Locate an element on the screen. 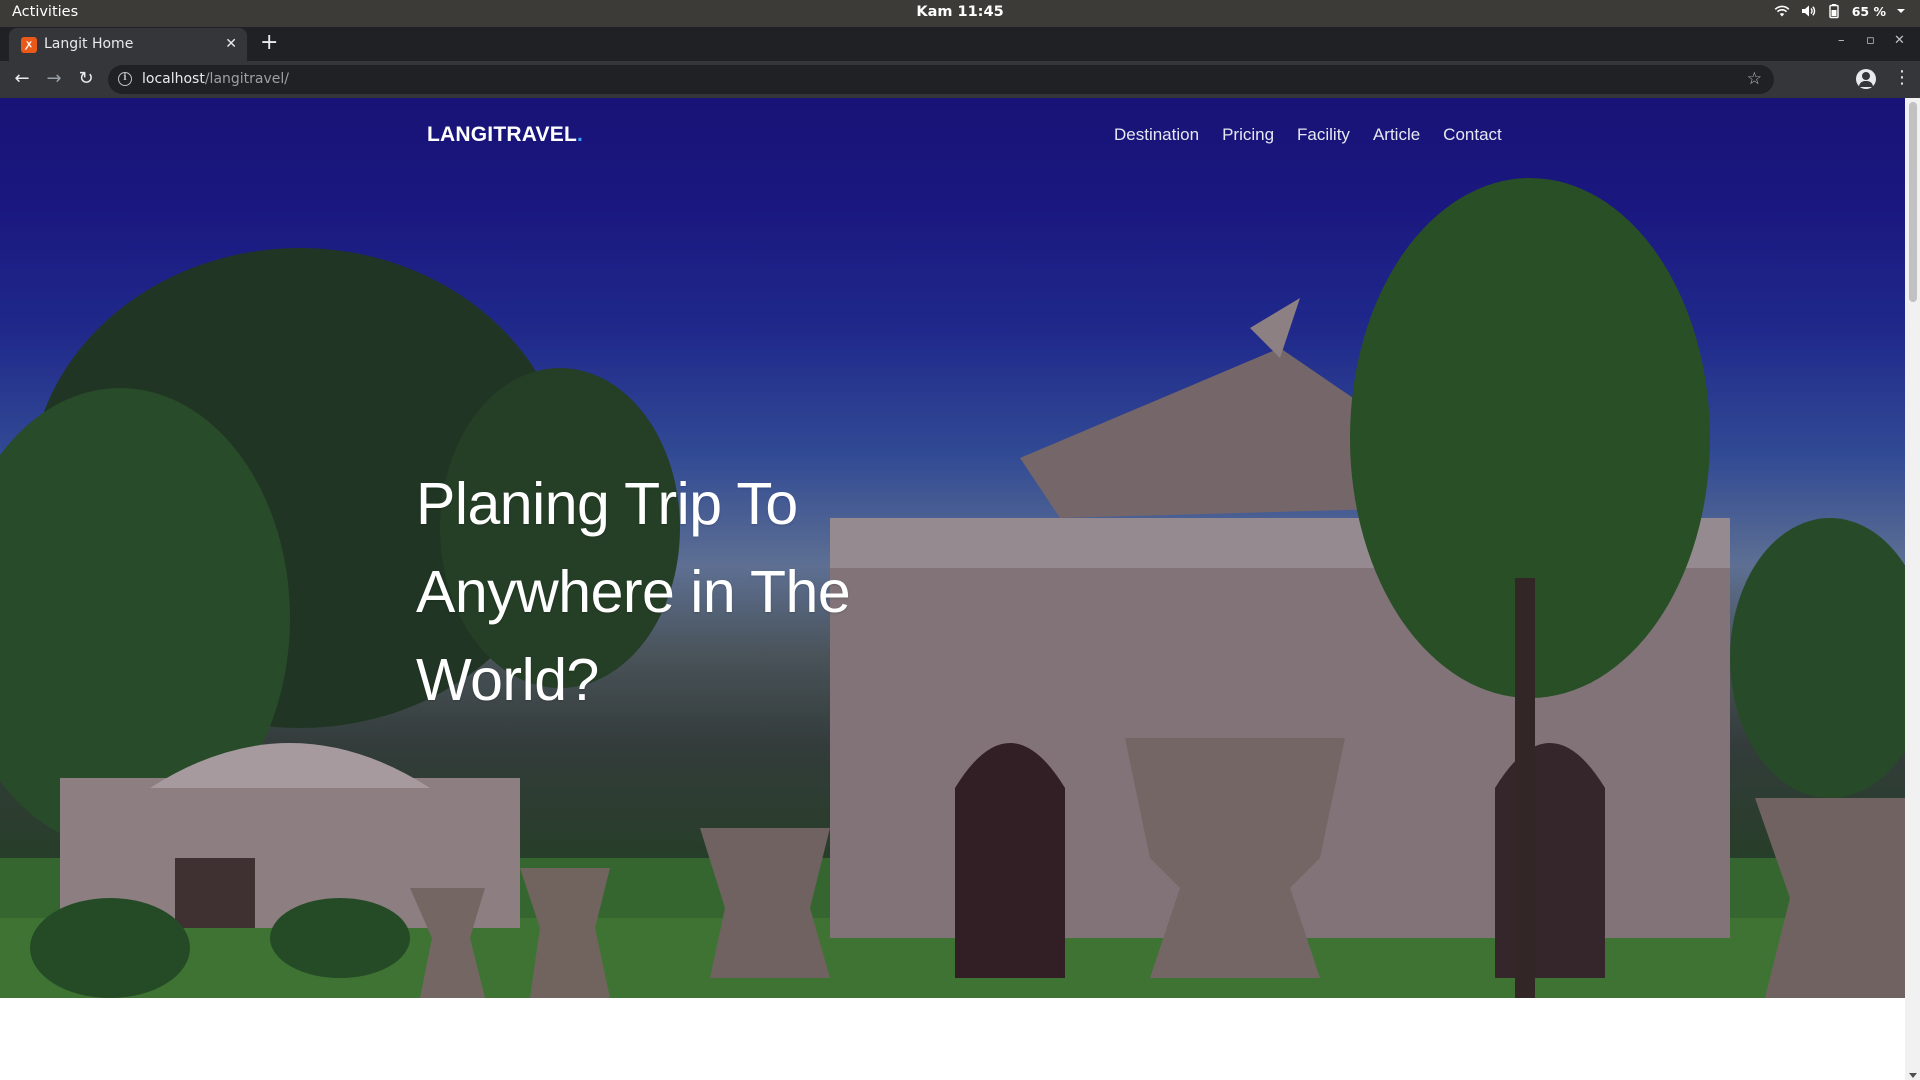  close-icon: ✕ is located at coordinates (231, 44).